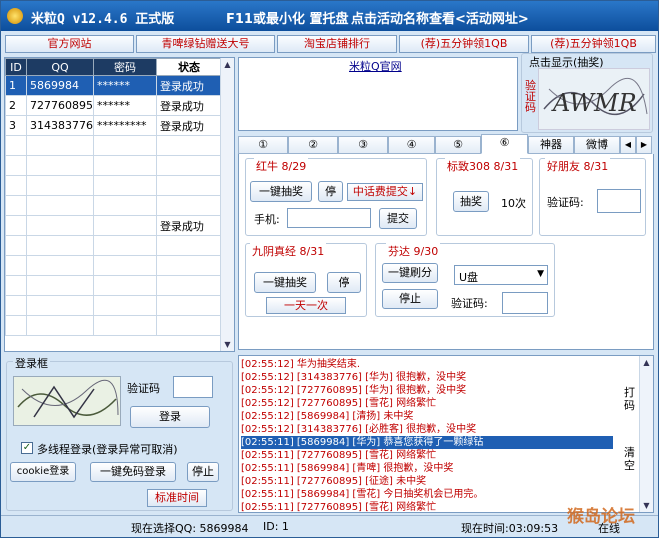  I want to click on account-cell-id: 2, so click(16, 105).